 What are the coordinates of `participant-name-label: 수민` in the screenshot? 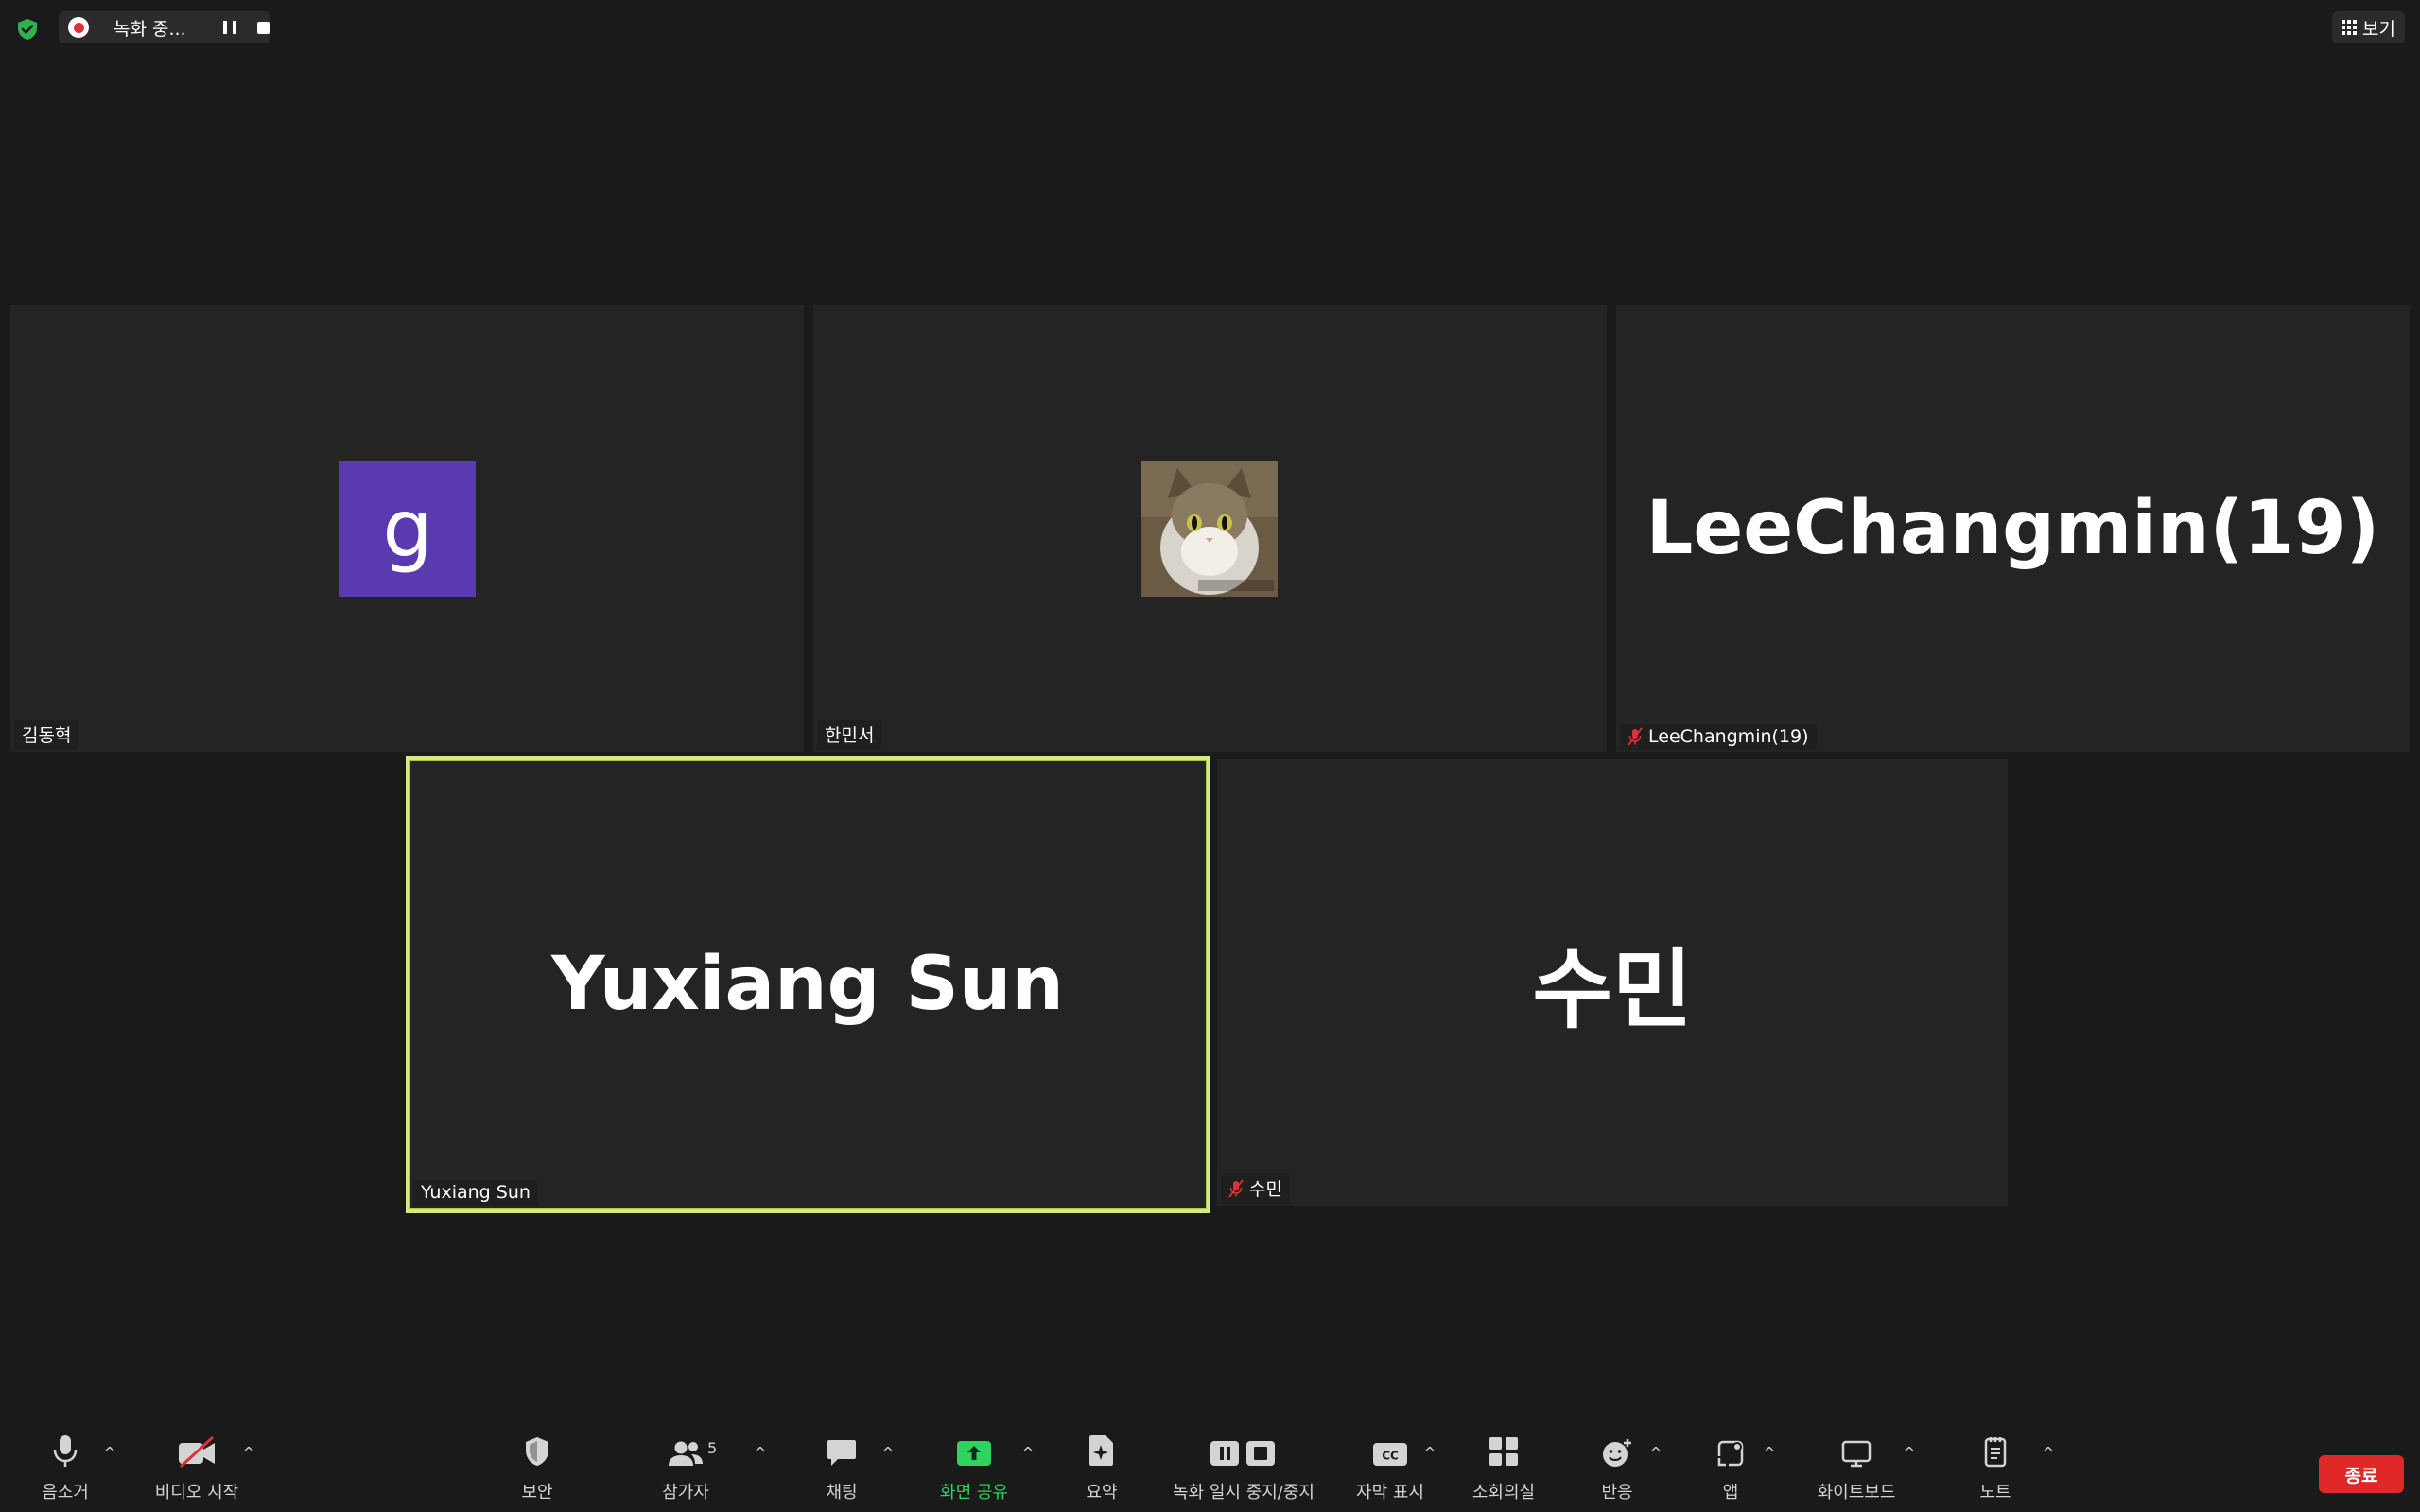 It's located at (1256, 1188).